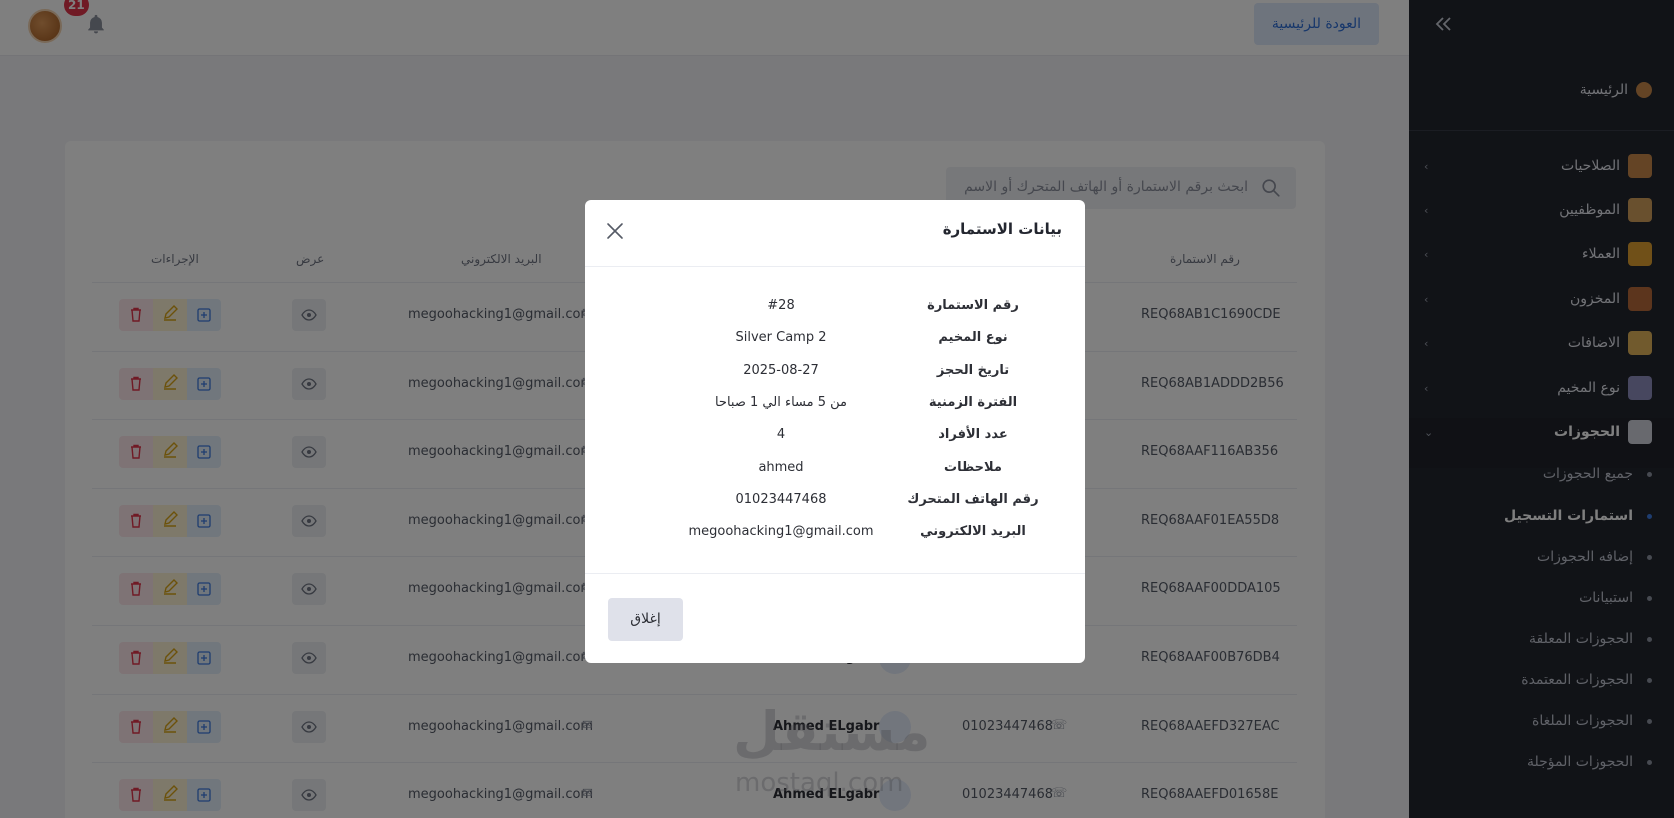 This screenshot has height=818, width=1674. What do you see at coordinates (781, 499) in the screenshot?
I see `modal-field-value: 01023447468` at bounding box center [781, 499].